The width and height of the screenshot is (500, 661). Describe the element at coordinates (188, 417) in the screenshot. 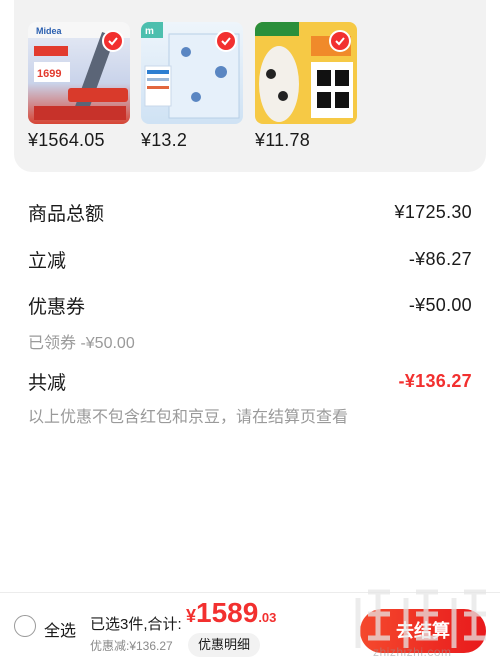

I see `discount-disclaimer: 以上优惠不包含红包和京豆，请在结算页查看` at that location.